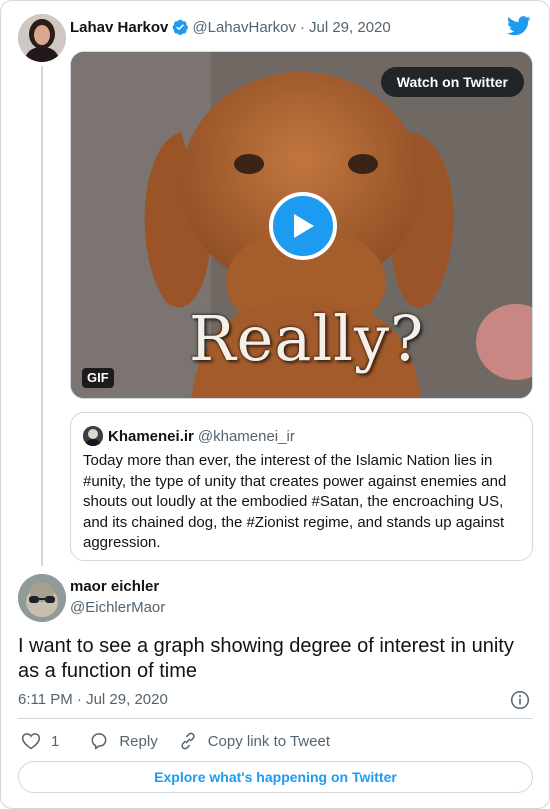  What do you see at coordinates (99, 741) in the screenshot?
I see `reply-bubble-icon` at bounding box center [99, 741].